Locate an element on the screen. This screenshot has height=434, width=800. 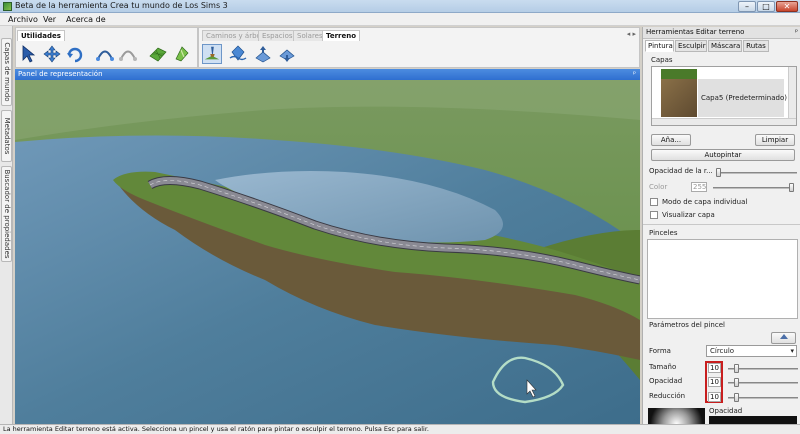
visualize-layer-label: Visualizar capa is located at coordinates (688, 215).